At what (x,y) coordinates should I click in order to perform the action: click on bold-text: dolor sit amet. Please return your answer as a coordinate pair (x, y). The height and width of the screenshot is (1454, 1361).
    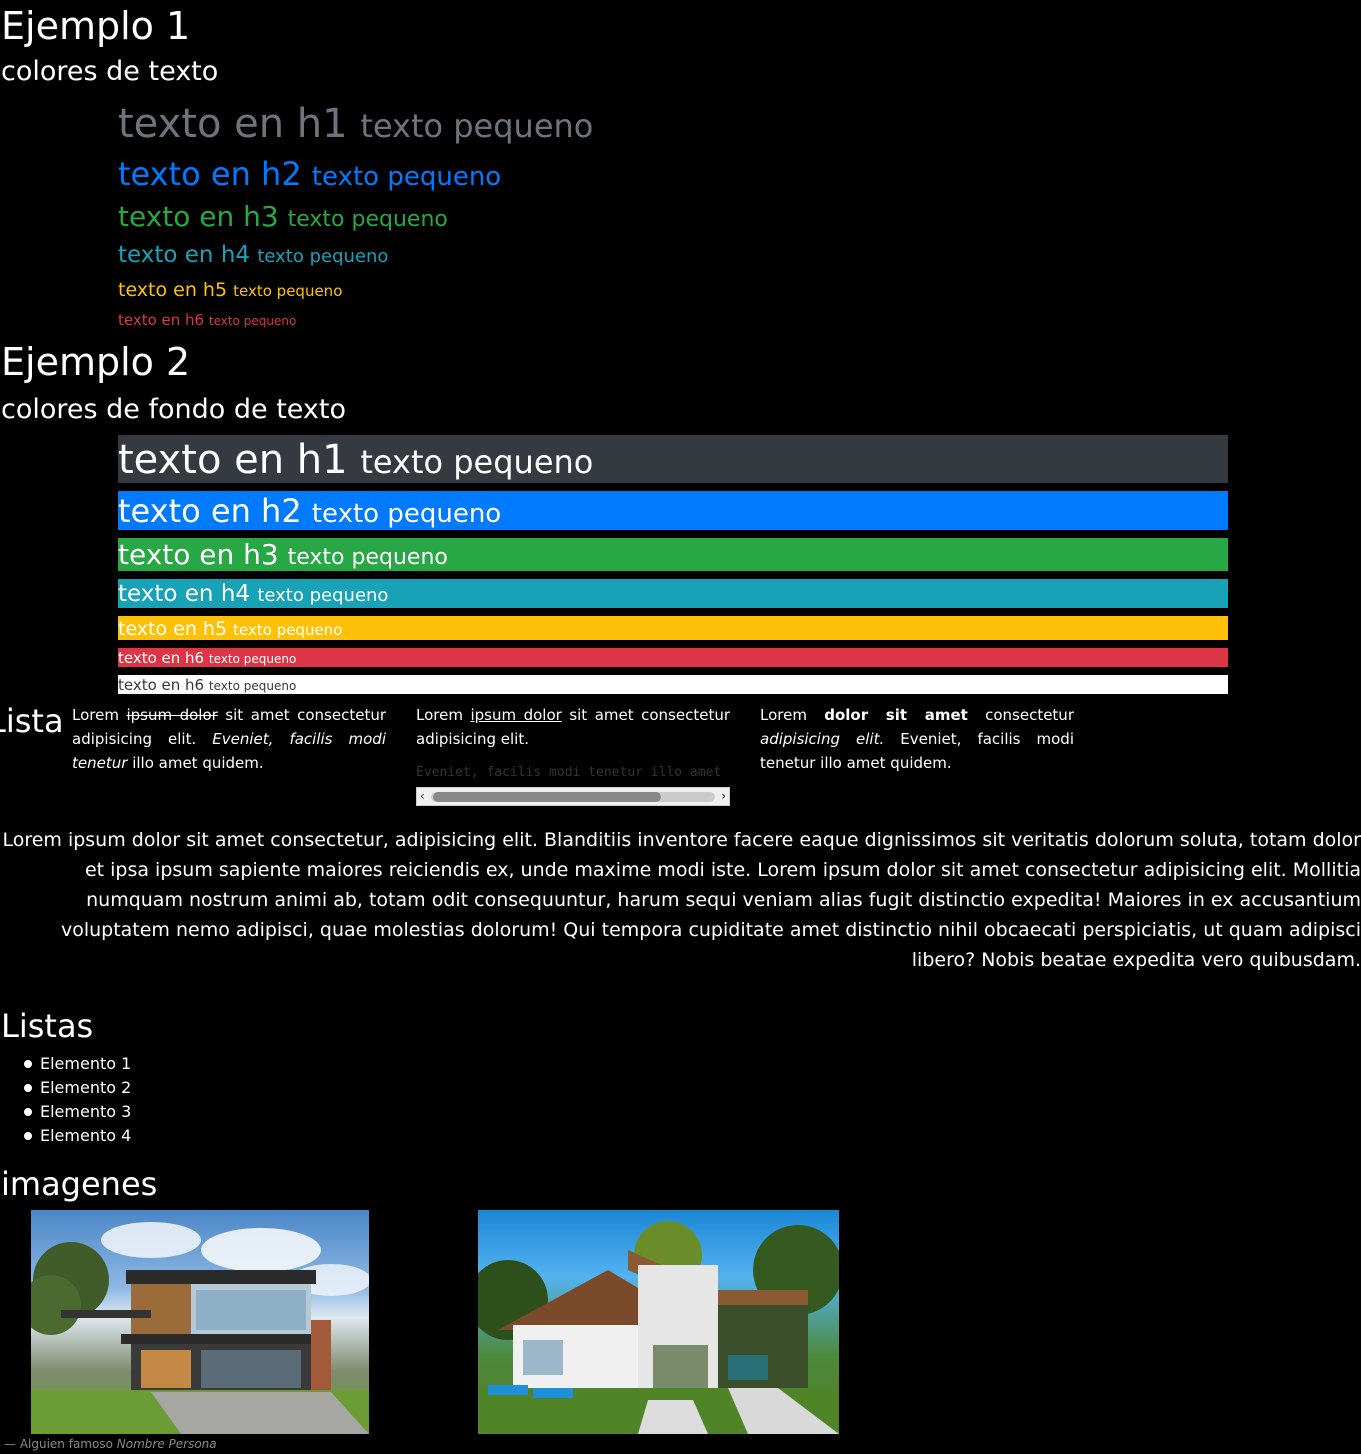
    Looking at the image, I should click on (896, 715).